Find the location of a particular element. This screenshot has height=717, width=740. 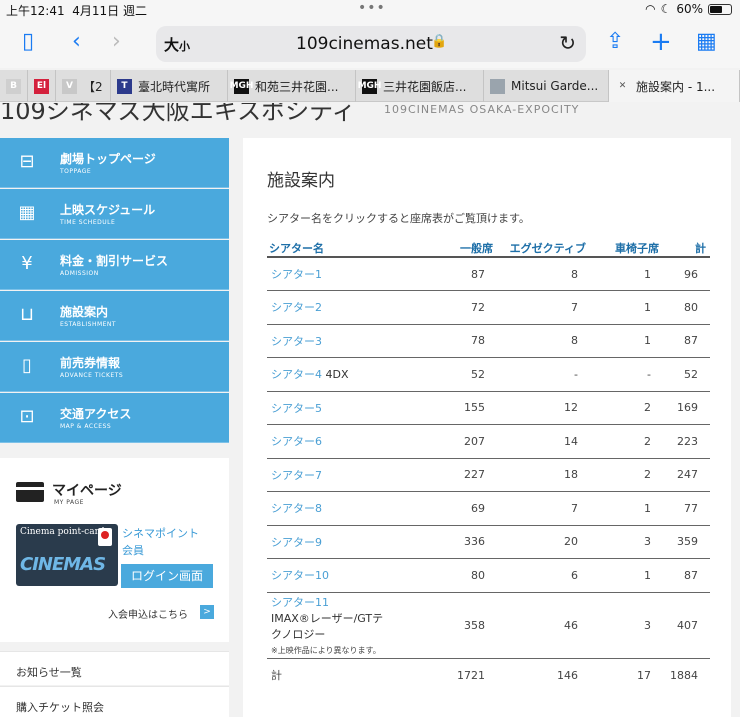

sidebar-item-sublabel: ADMISSION is located at coordinates (79, 273).